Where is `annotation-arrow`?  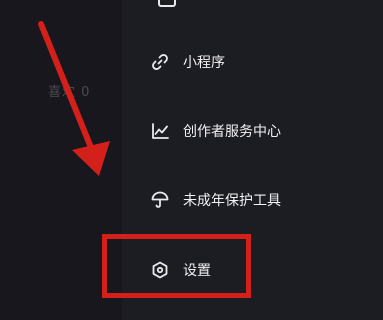
annotation-arrow is located at coordinates (74, 98).